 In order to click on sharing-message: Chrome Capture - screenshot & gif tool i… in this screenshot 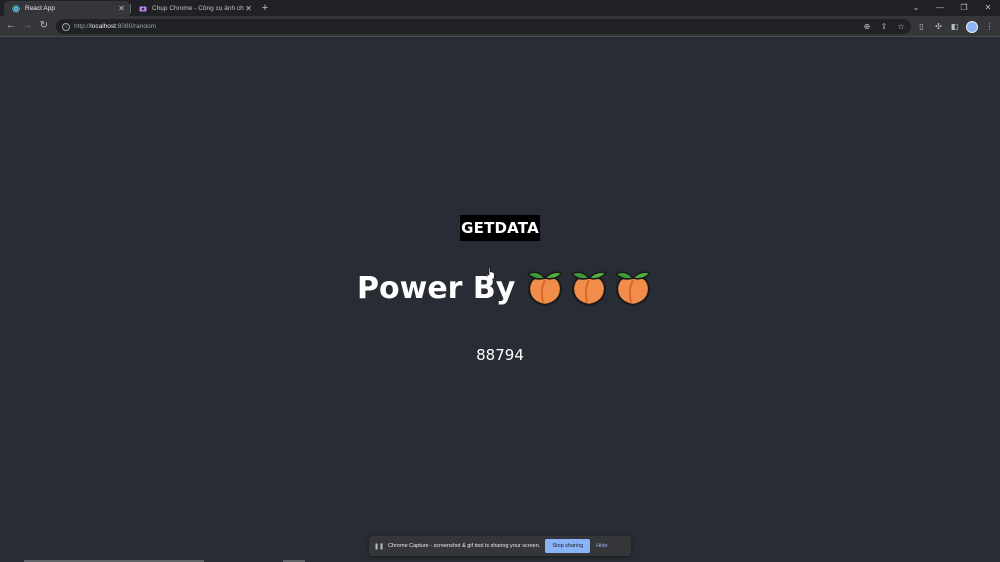, I will do `click(464, 546)`.